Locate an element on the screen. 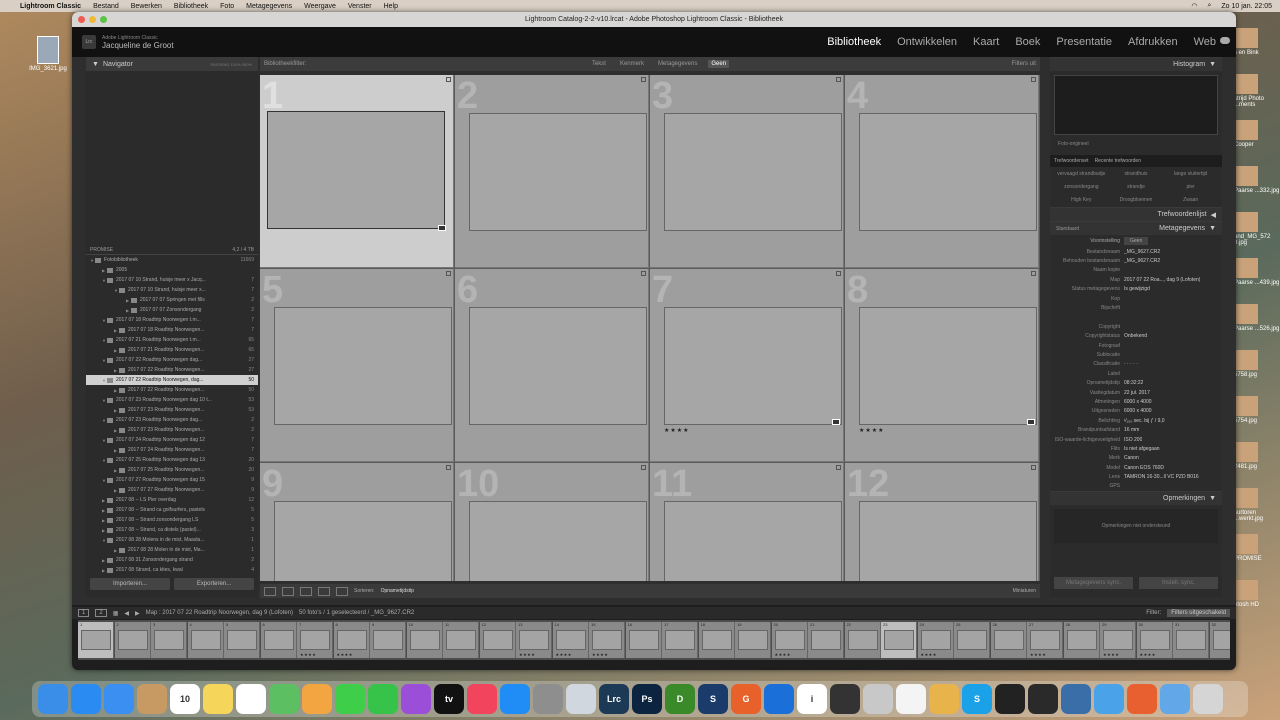 The width and height of the screenshot is (1280, 720). reminders-icon is located at coordinates (251, 699).